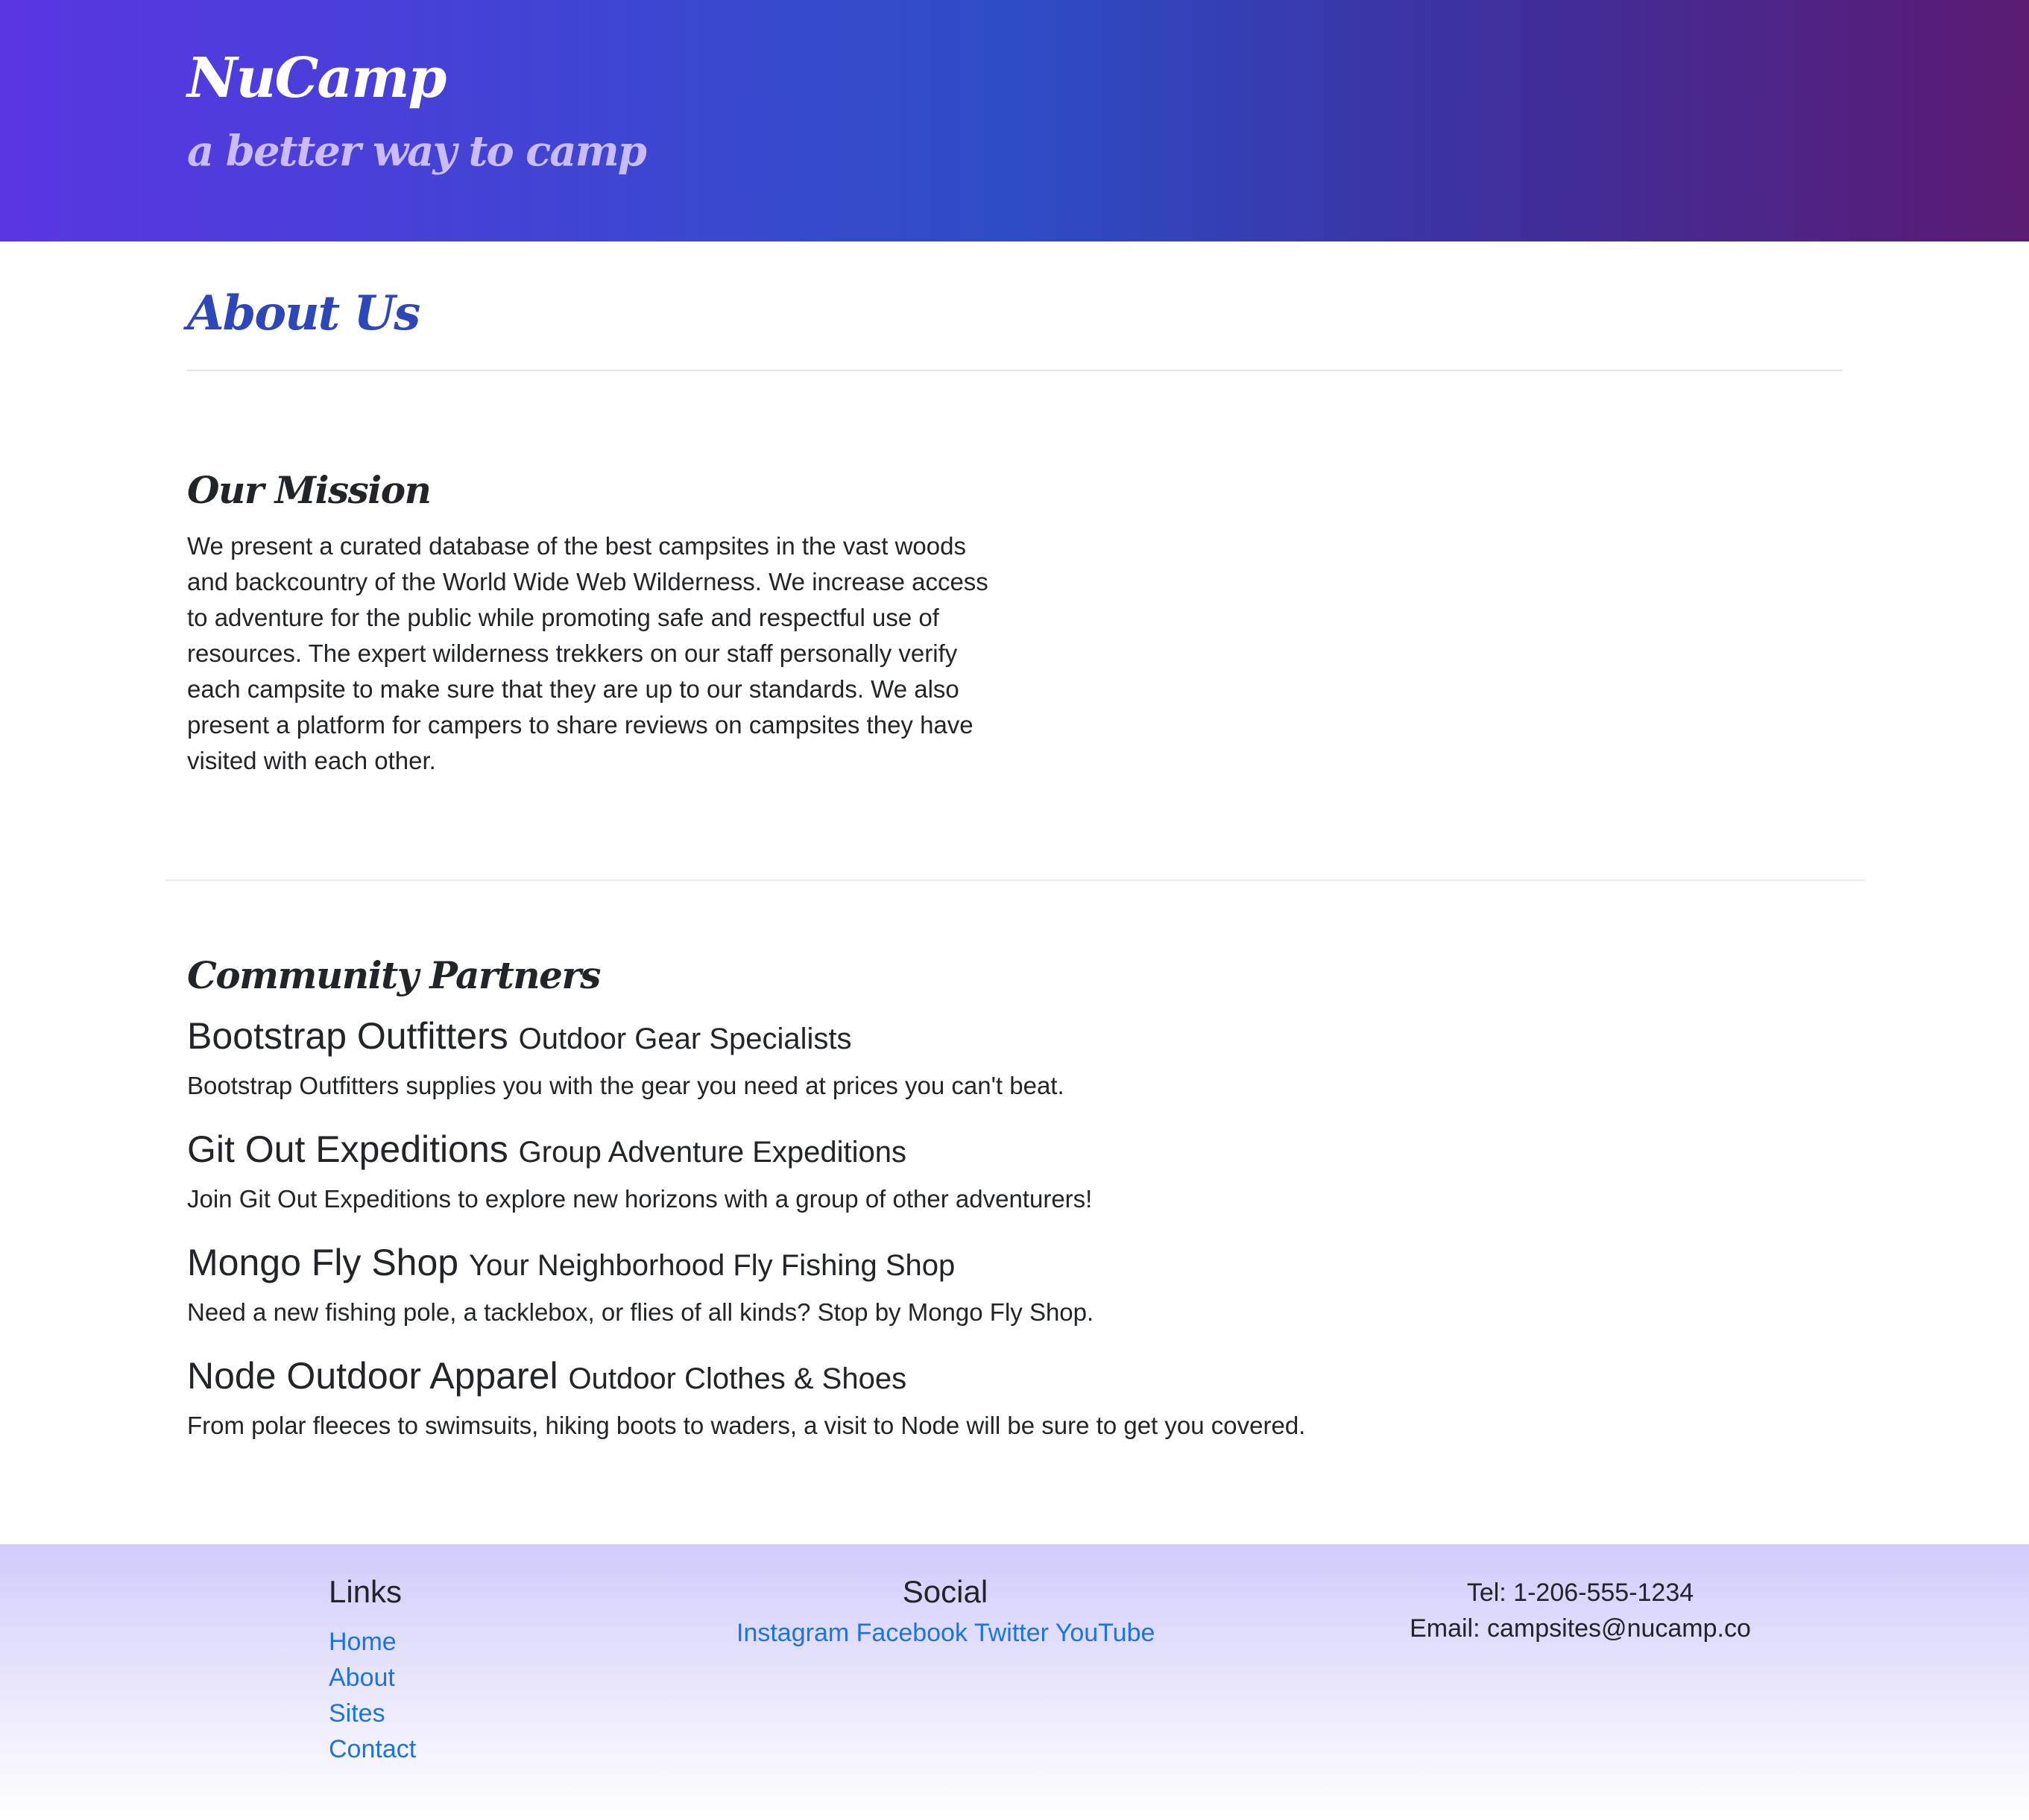  What do you see at coordinates (372, 1749) in the screenshot?
I see `footer-link-contact: Contact` at bounding box center [372, 1749].